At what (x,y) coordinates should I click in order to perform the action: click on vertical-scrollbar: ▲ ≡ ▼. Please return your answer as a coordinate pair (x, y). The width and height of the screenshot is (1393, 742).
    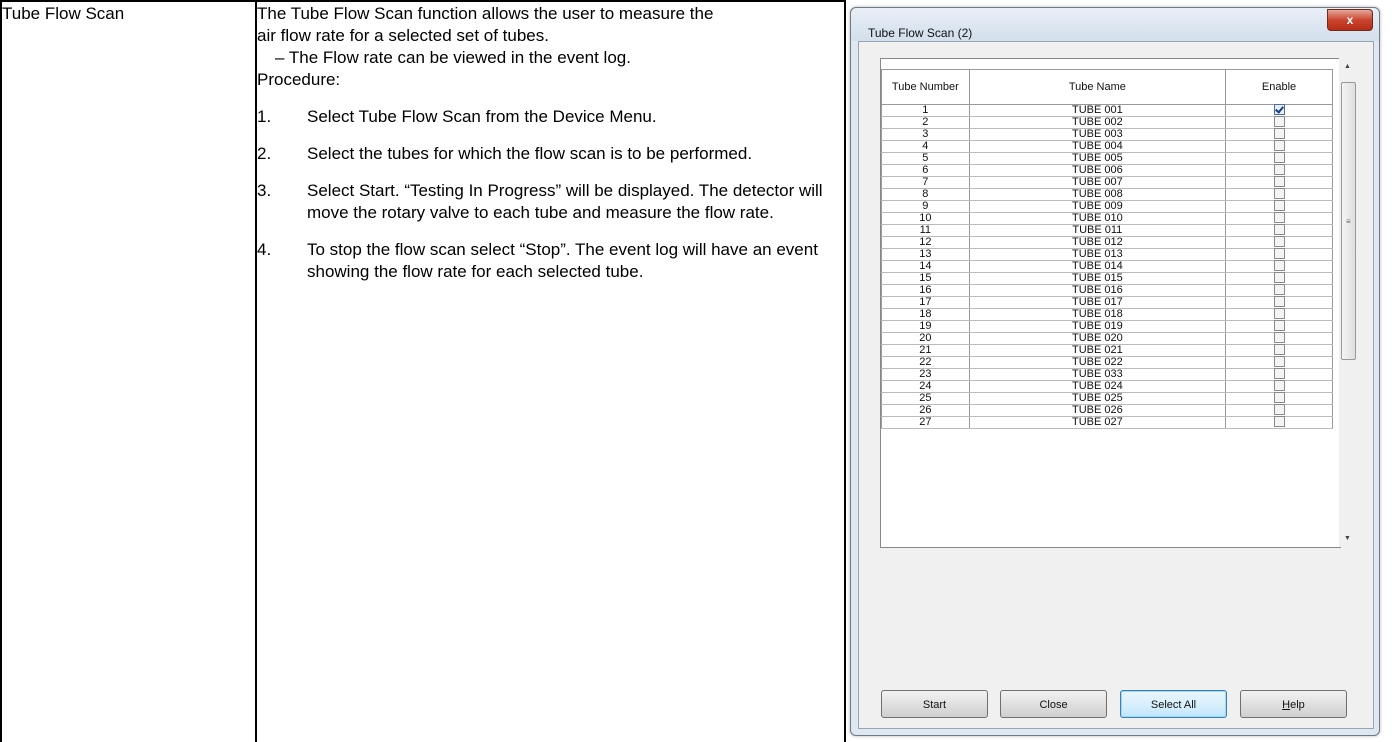
    Looking at the image, I should click on (1347, 302).